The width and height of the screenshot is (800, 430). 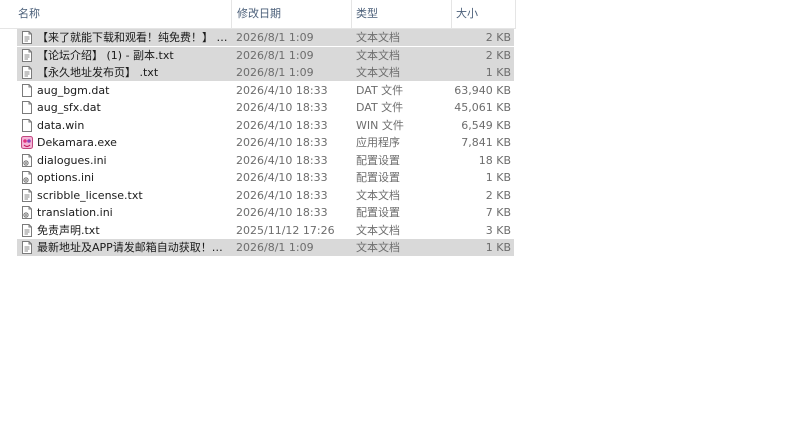 I want to click on column-header-date: 修改日期, so click(x=290, y=14).